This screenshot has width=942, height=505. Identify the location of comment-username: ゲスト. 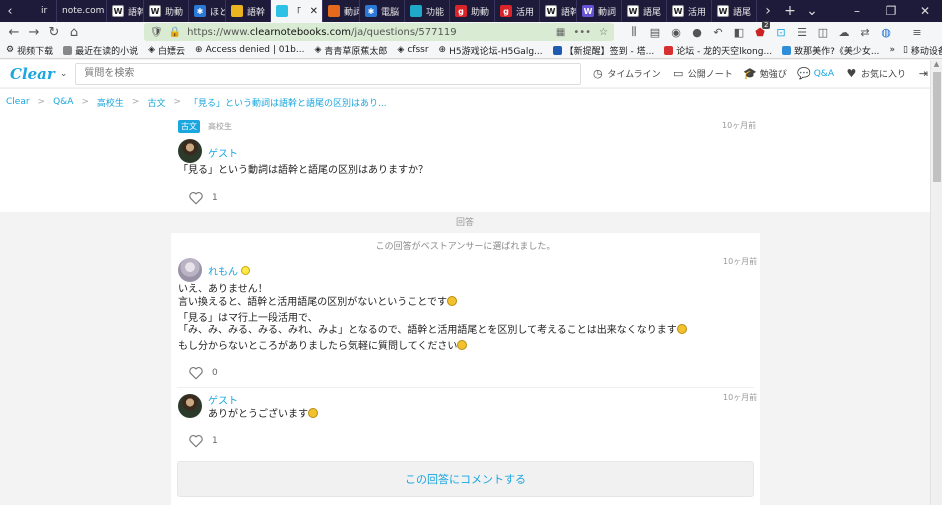
(223, 399).